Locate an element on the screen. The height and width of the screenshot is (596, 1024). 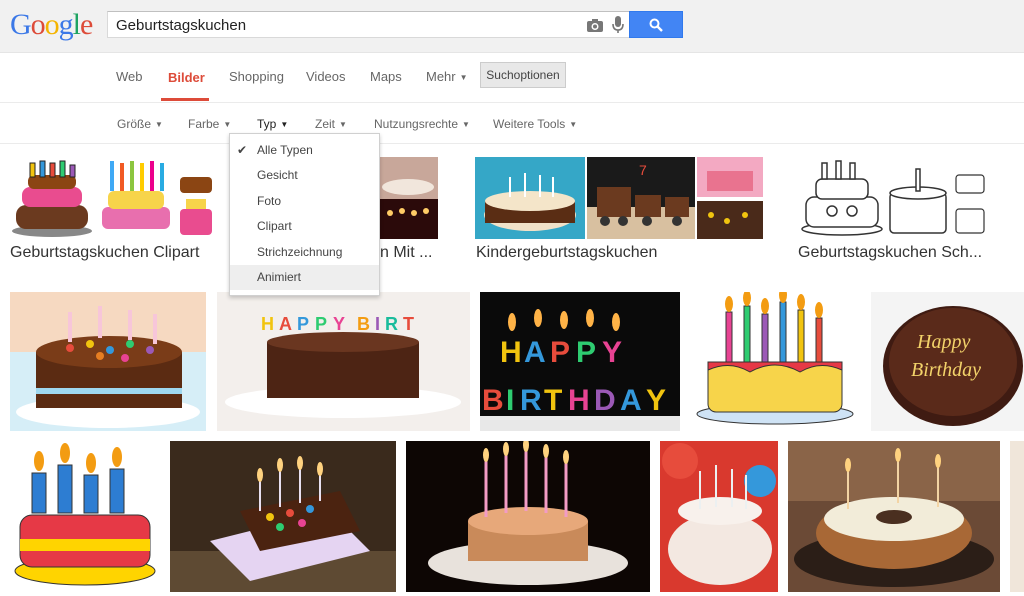
logo-letter: G is located at coordinates (21, 24).